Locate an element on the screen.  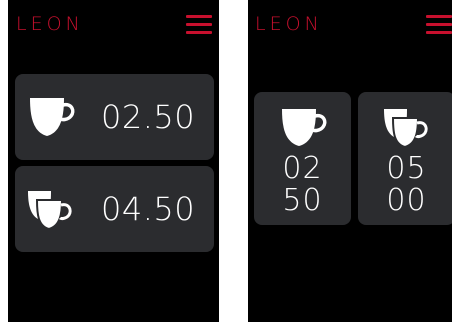
double-cup-option: 04.50 is located at coordinates (114, 209).